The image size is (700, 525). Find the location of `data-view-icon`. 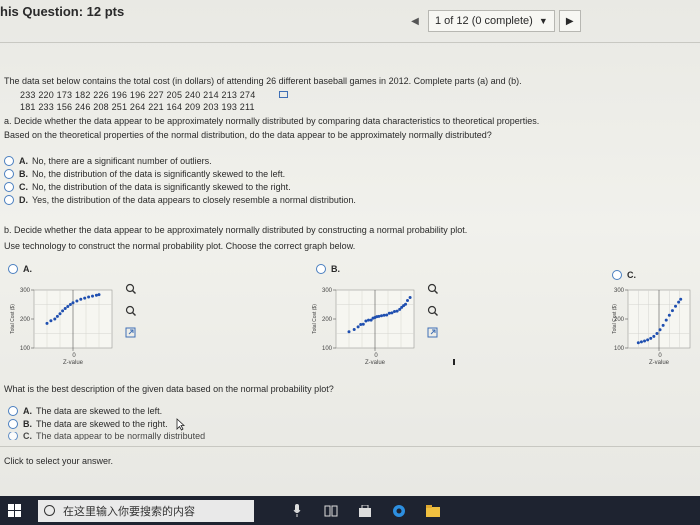

data-view-icon is located at coordinates (283, 94).